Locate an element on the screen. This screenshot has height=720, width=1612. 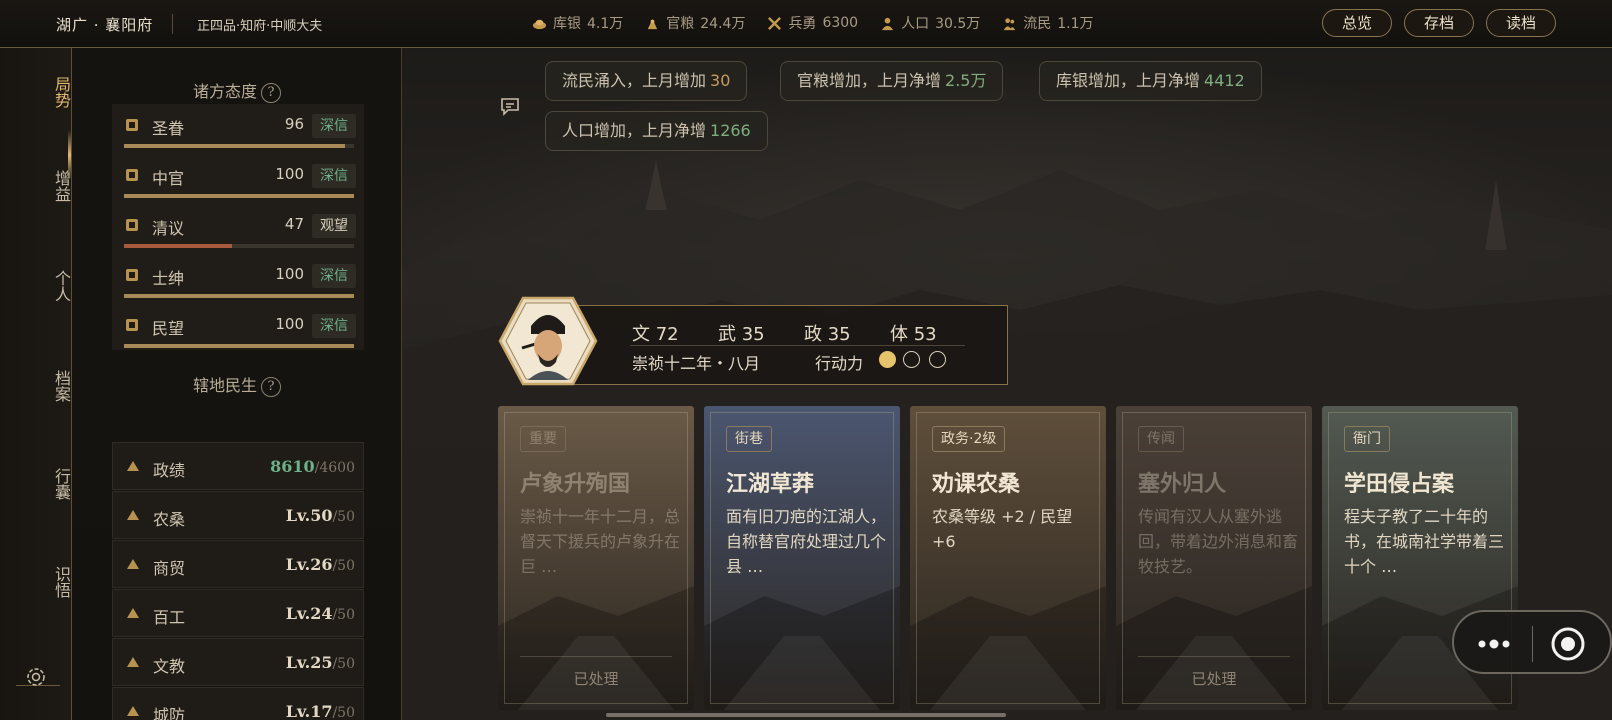
population-icon is located at coordinates (887, 23).